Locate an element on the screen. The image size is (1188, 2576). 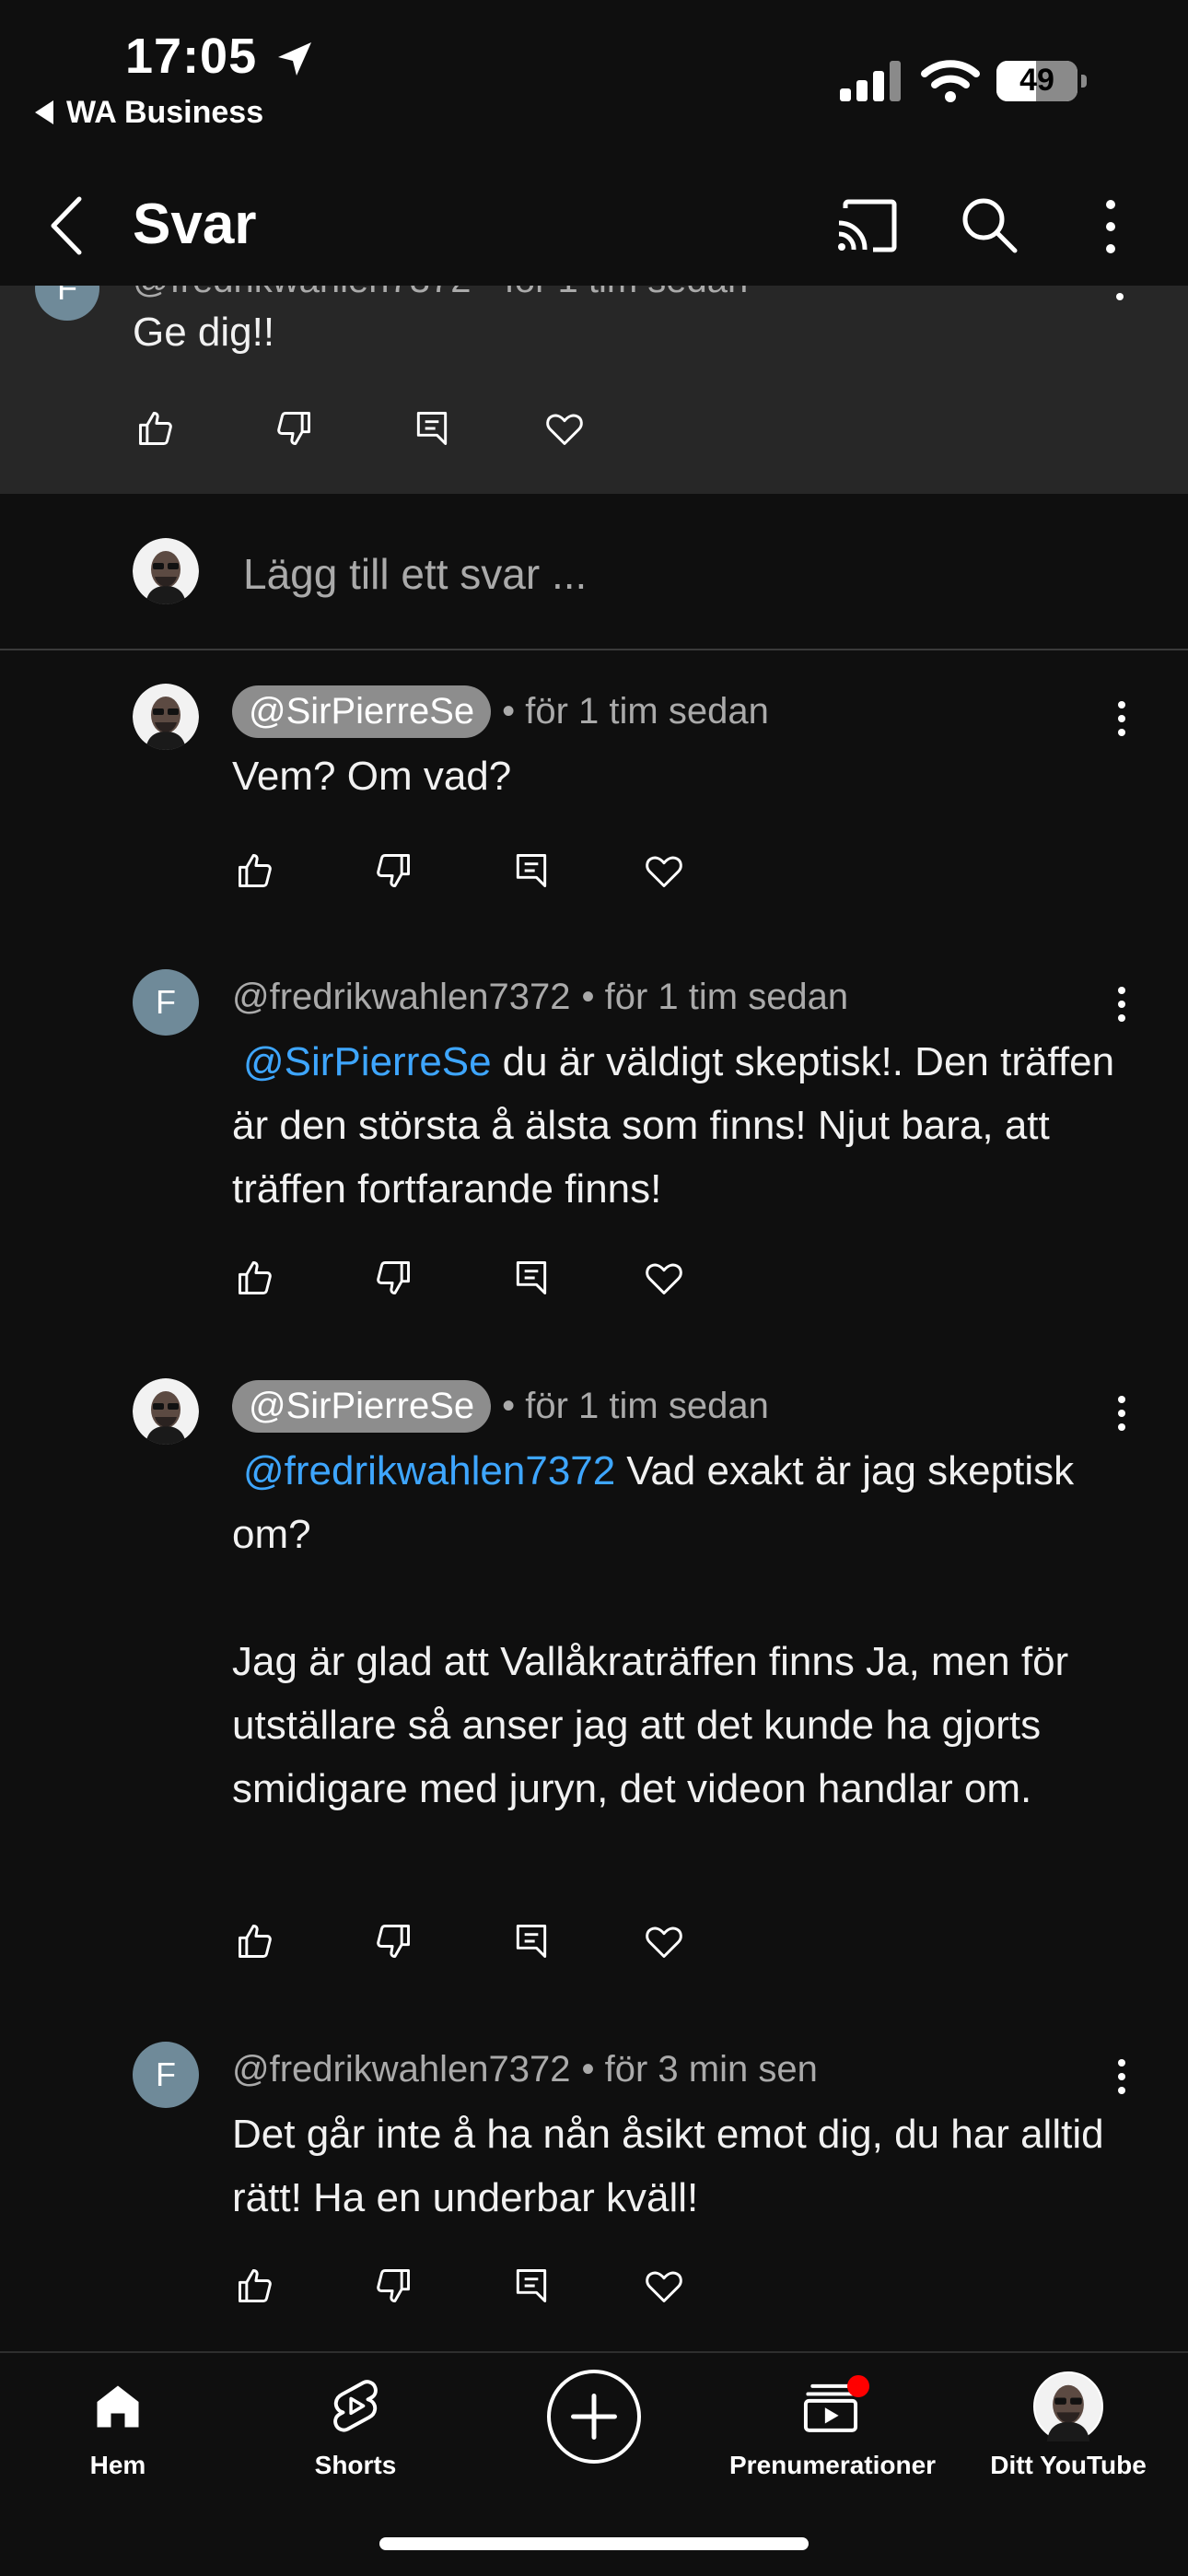
mention-link: @SirPierreSe is located at coordinates (367, 1061).